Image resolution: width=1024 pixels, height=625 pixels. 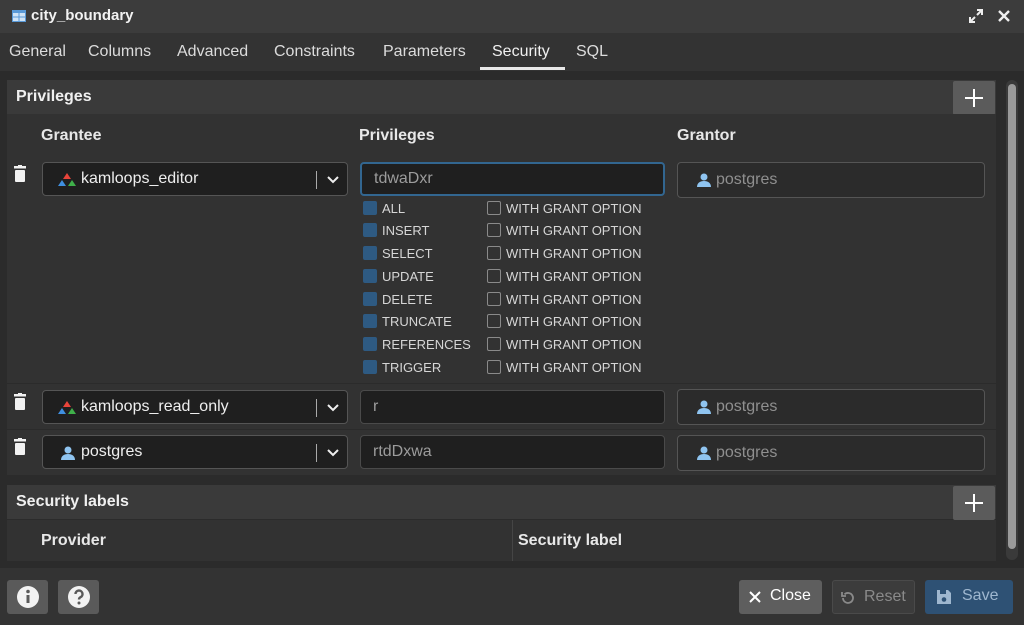 What do you see at coordinates (370, 208) in the screenshot?
I see `privilege-checkbox-all` at bounding box center [370, 208].